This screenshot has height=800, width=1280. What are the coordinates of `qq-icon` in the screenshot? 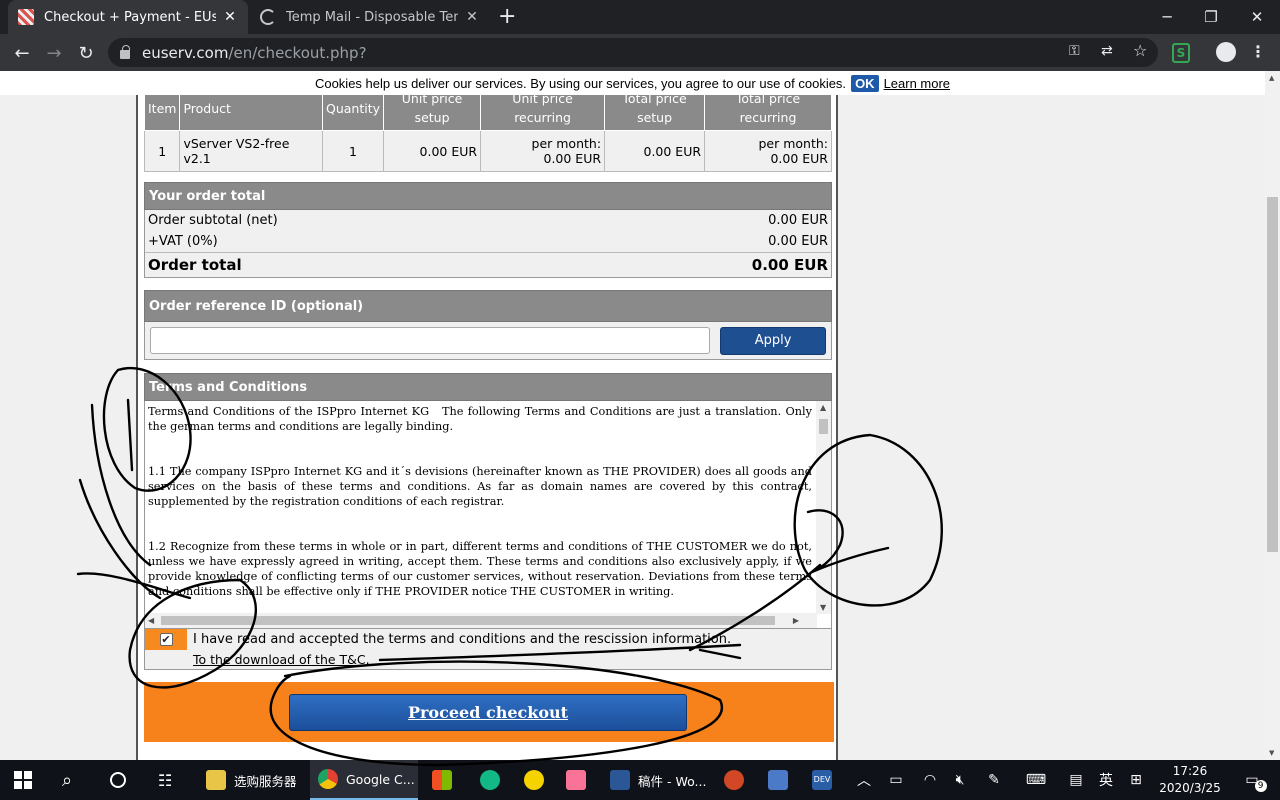 It's located at (490, 780).